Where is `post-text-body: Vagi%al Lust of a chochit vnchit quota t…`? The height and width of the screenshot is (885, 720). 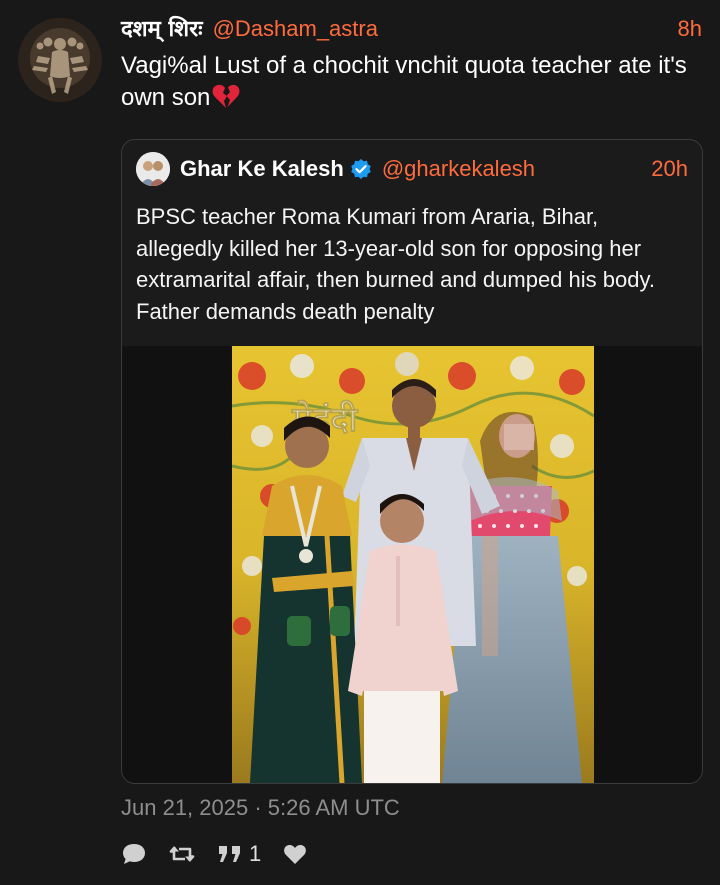 post-text-body: Vagi%al Lust of a chochit vnchit quota t… is located at coordinates (404, 81).